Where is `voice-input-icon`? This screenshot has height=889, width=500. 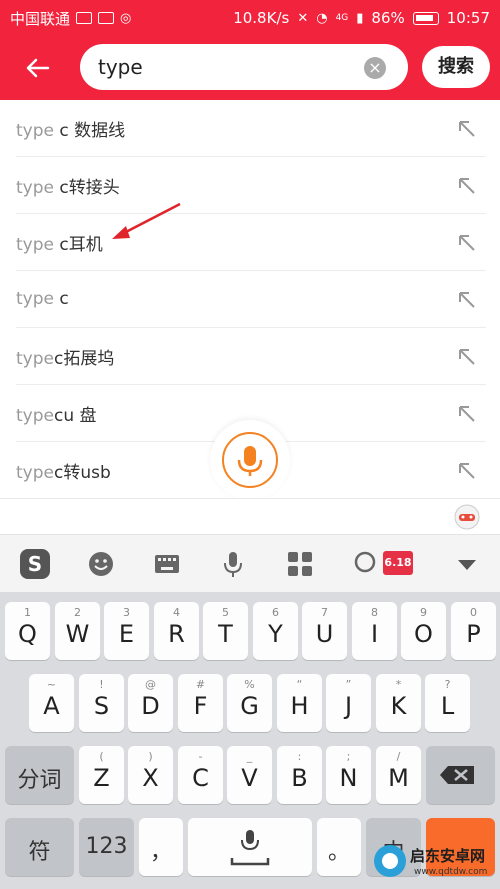 voice-input-icon is located at coordinates (233, 564).